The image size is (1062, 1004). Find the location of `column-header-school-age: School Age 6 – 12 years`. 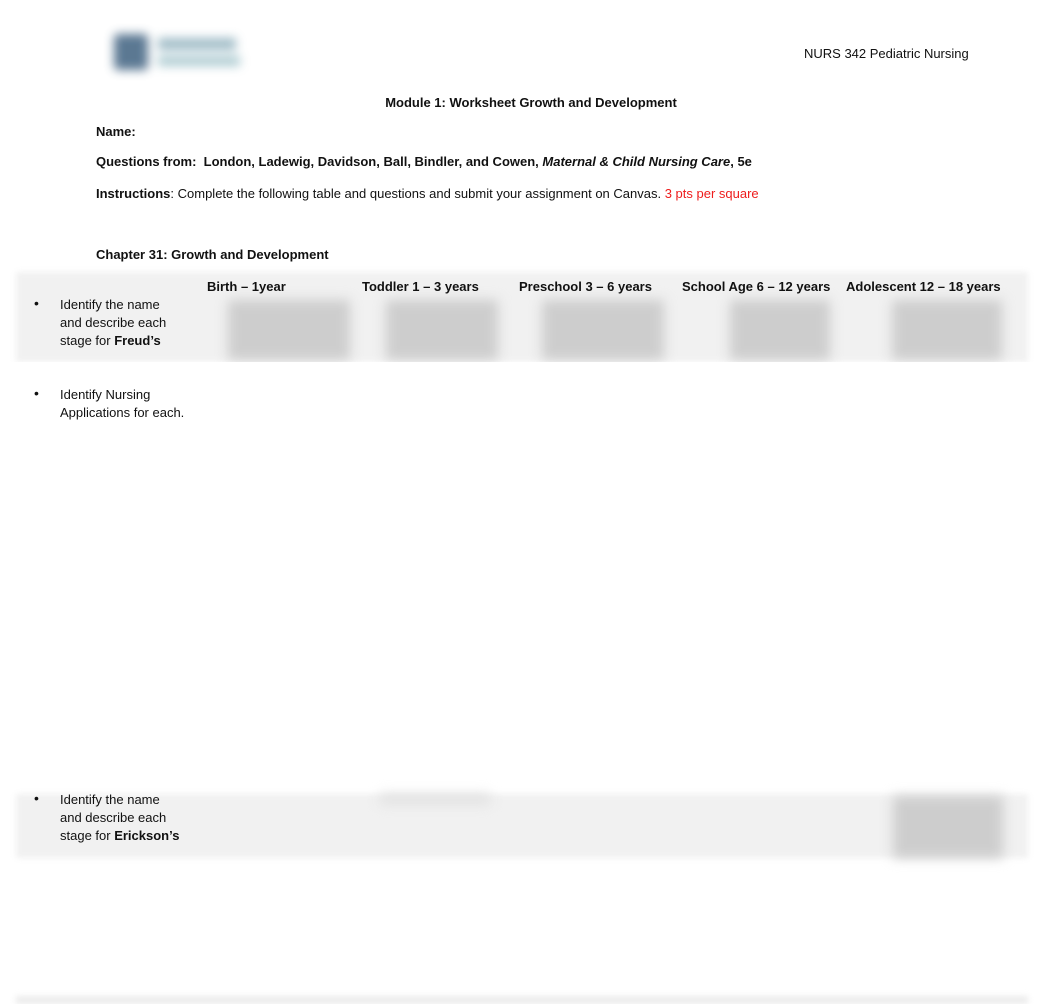

column-header-school-age: School Age 6 – 12 years is located at coordinates (756, 286).